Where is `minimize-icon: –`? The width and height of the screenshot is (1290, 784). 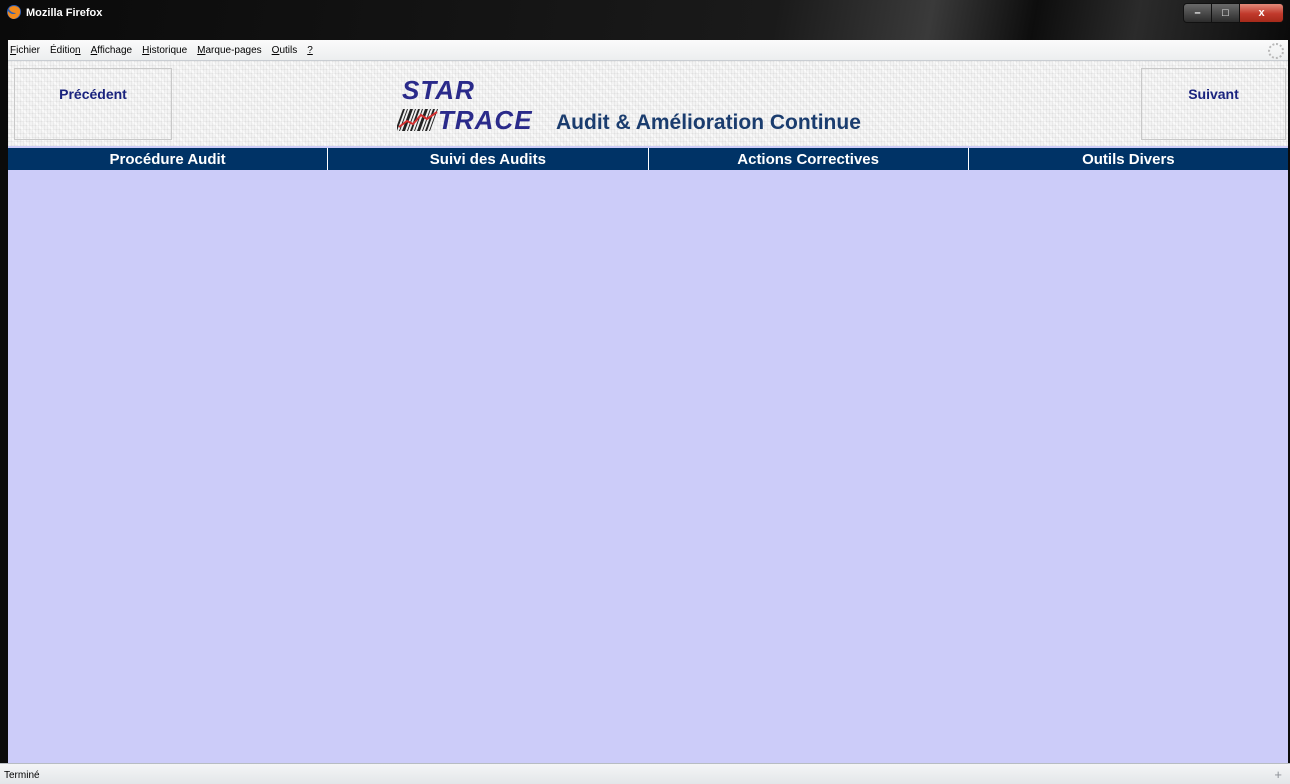 minimize-icon: – is located at coordinates (1197, 13).